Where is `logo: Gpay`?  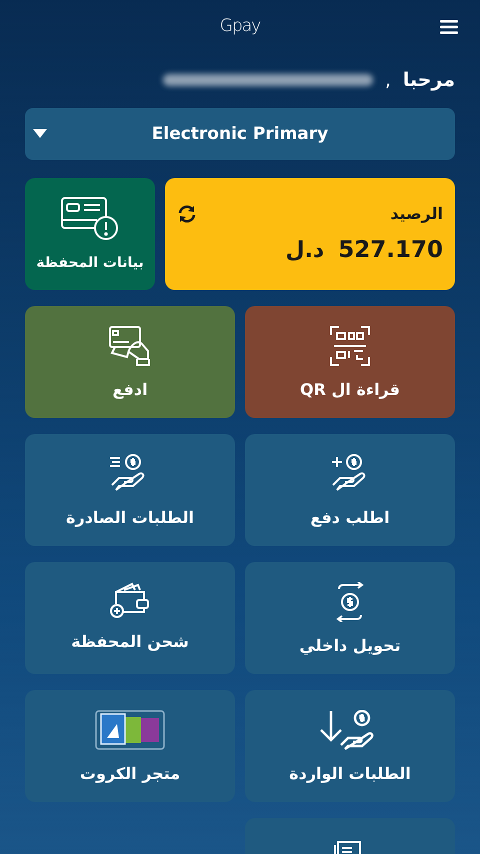
logo: Gpay is located at coordinates (240, 26).